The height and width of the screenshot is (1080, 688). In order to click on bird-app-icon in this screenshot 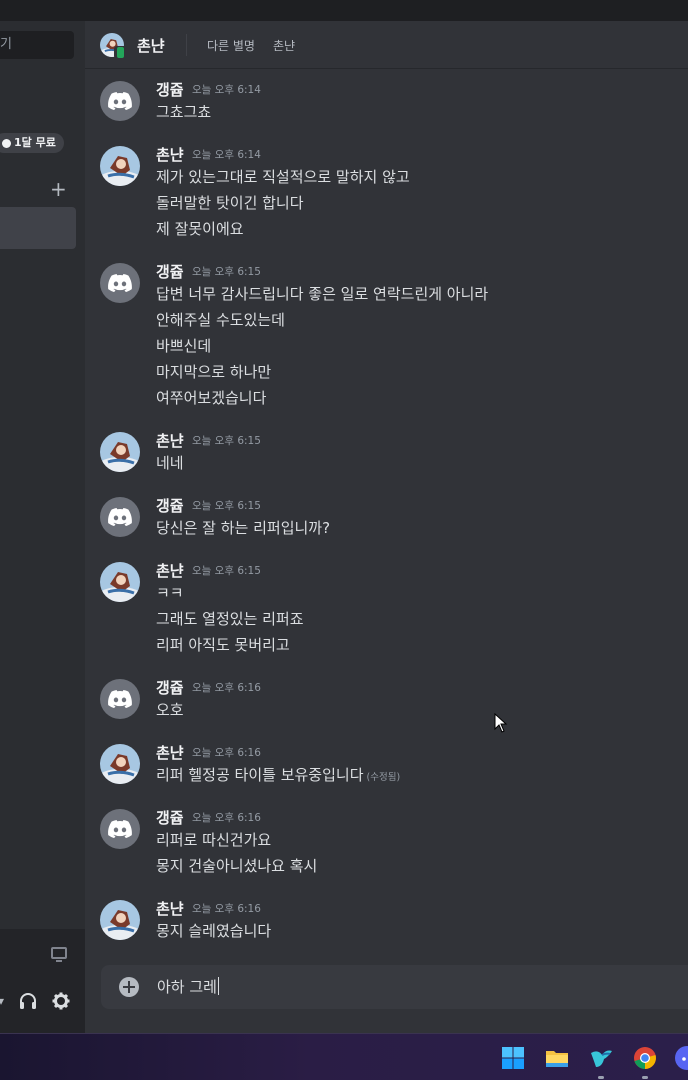, I will do `click(601, 1058)`.